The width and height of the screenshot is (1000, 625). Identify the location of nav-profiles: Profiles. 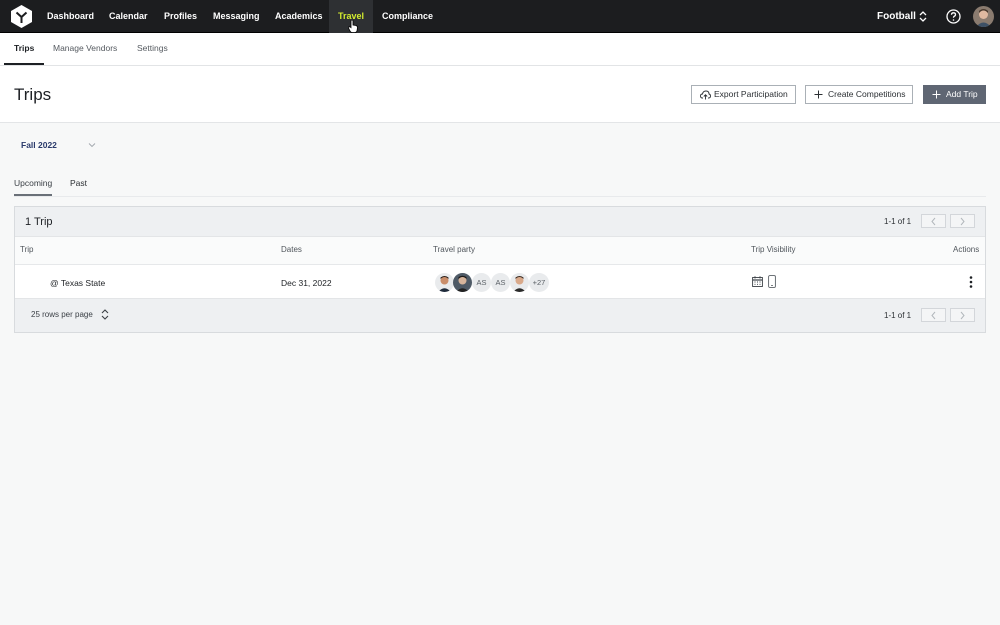
(180, 16).